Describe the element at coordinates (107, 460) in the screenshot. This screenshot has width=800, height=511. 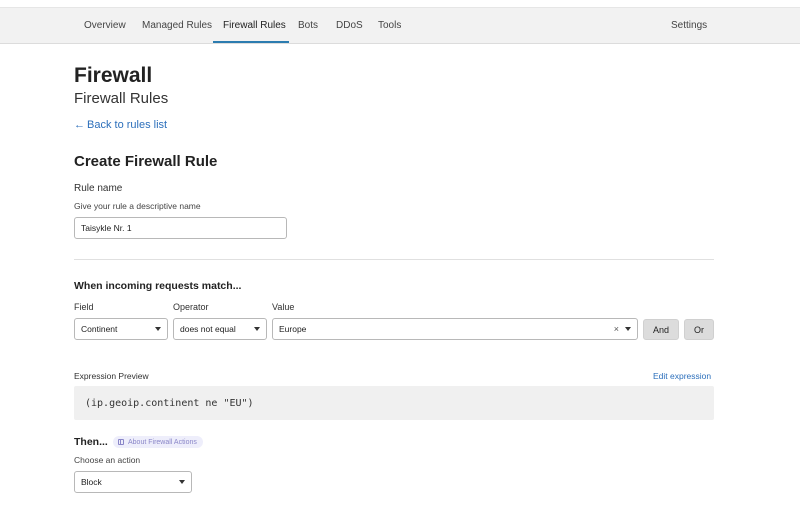
I see `choose-action-label: Choose an action` at that location.